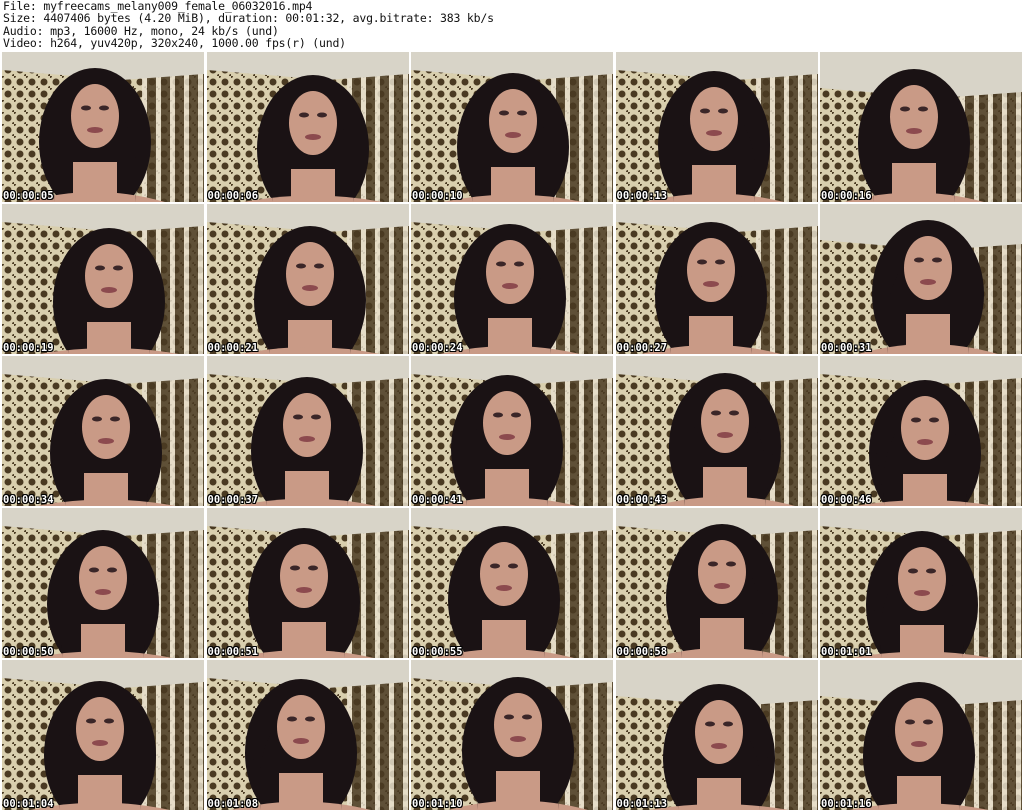 The image size is (1024, 811). Describe the element at coordinates (28, 804) in the screenshot. I see `timestamp-label: 00:01:04` at that location.